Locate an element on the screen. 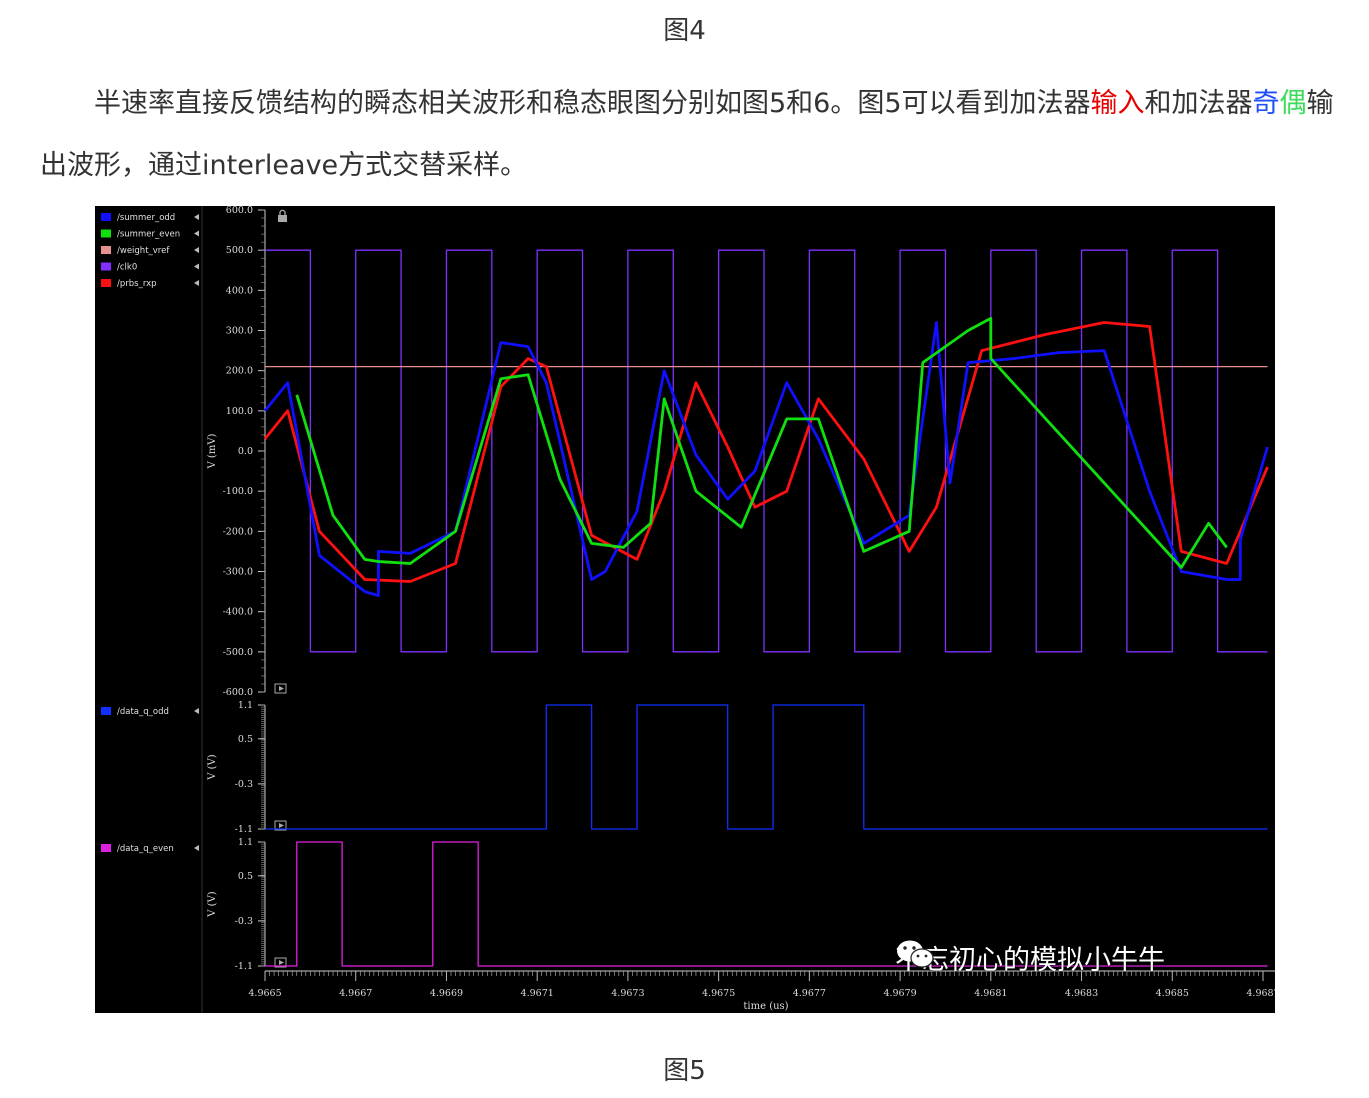 The height and width of the screenshot is (1098, 1369). y-tick-label: 400.0 is located at coordinates (239, 290).